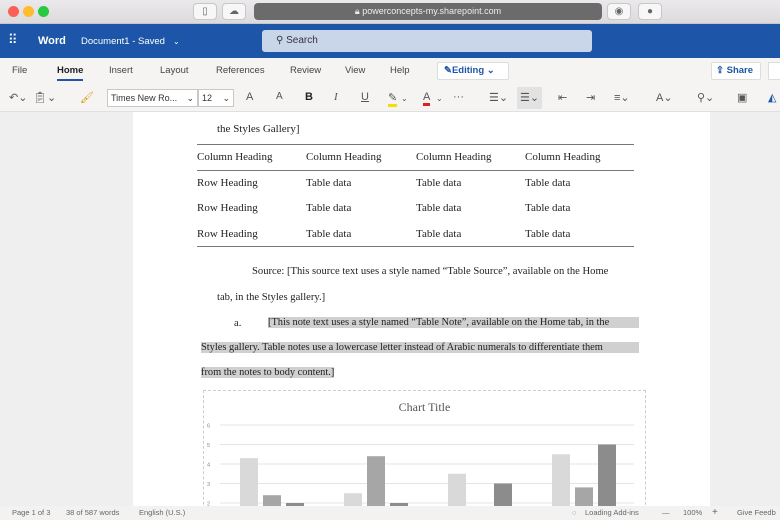 The width and height of the screenshot is (780, 520). Describe the element at coordinates (92, 513) in the screenshot. I see `word-count: 38 of 587 words` at that location.